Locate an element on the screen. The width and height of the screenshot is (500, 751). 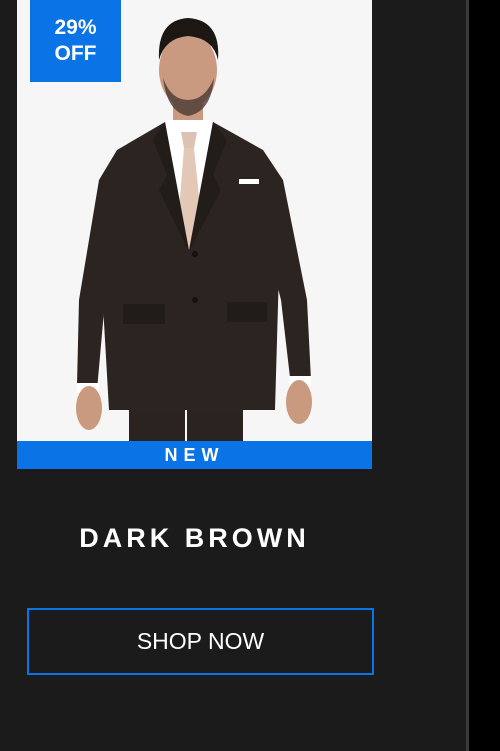
discount-percent: 29% is located at coordinates (75, 27).